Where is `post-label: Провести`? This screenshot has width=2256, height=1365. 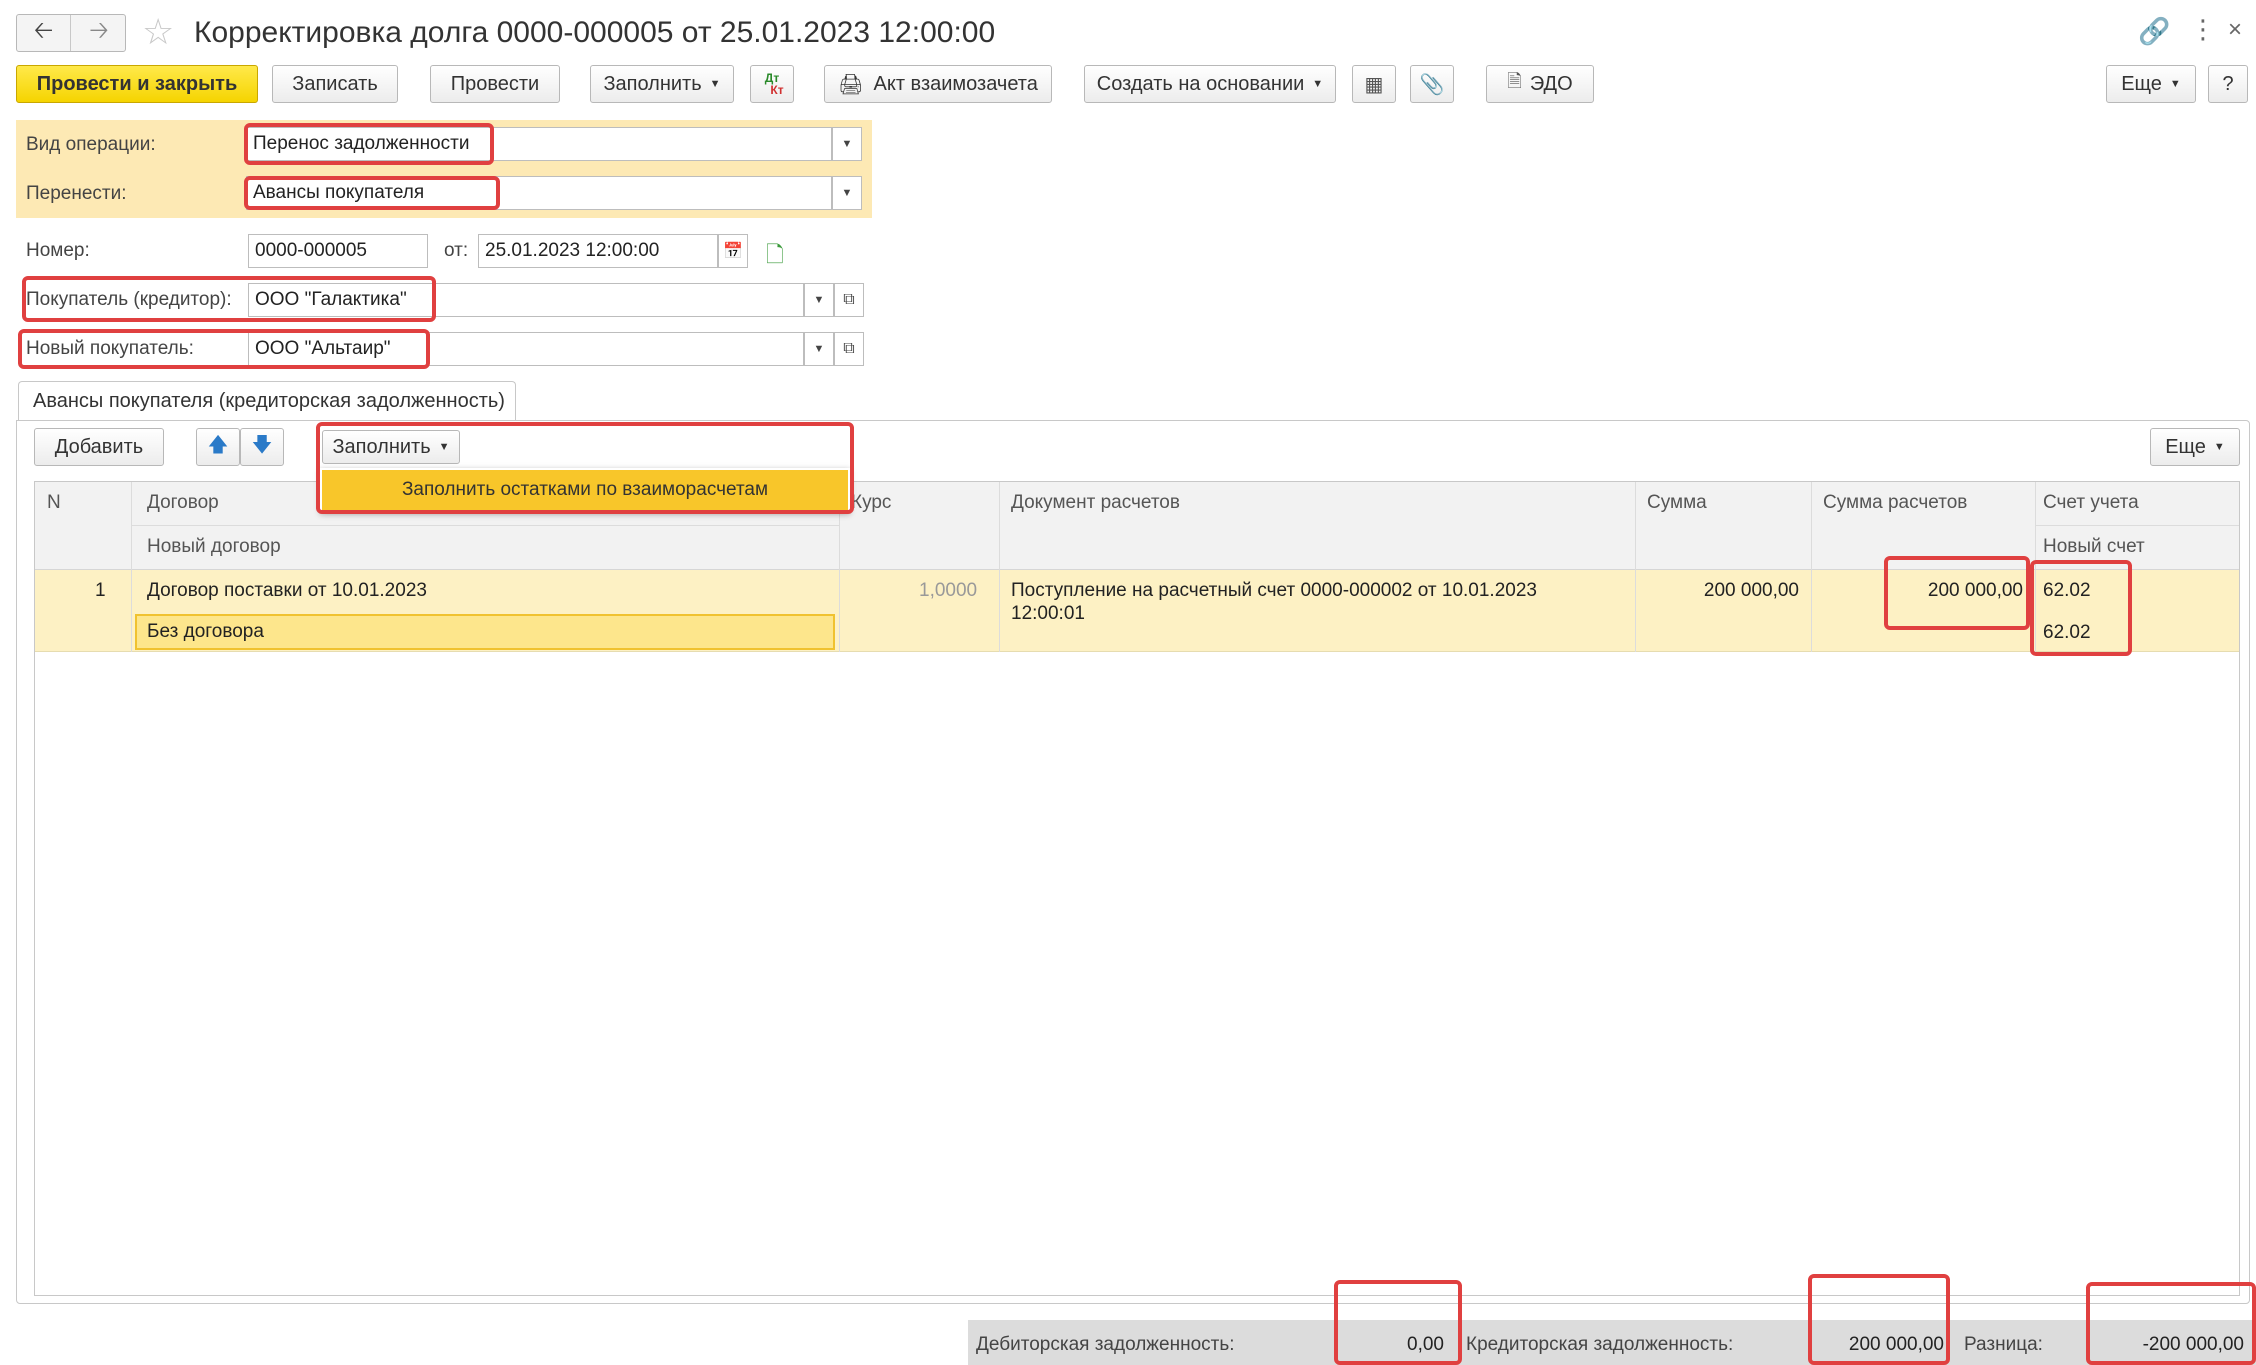
post-label: Провести is located at coordinates (495, 83).